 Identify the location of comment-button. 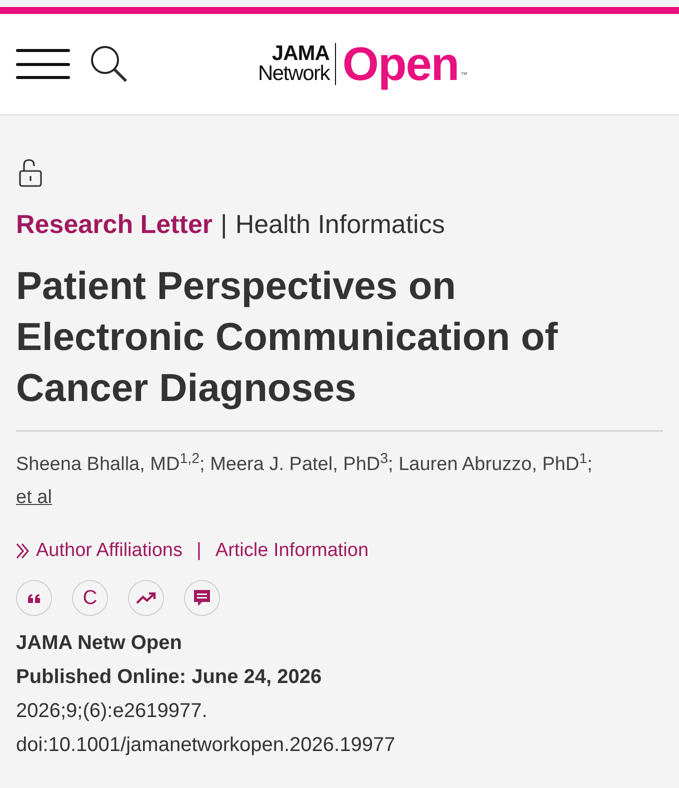
(202, 598).